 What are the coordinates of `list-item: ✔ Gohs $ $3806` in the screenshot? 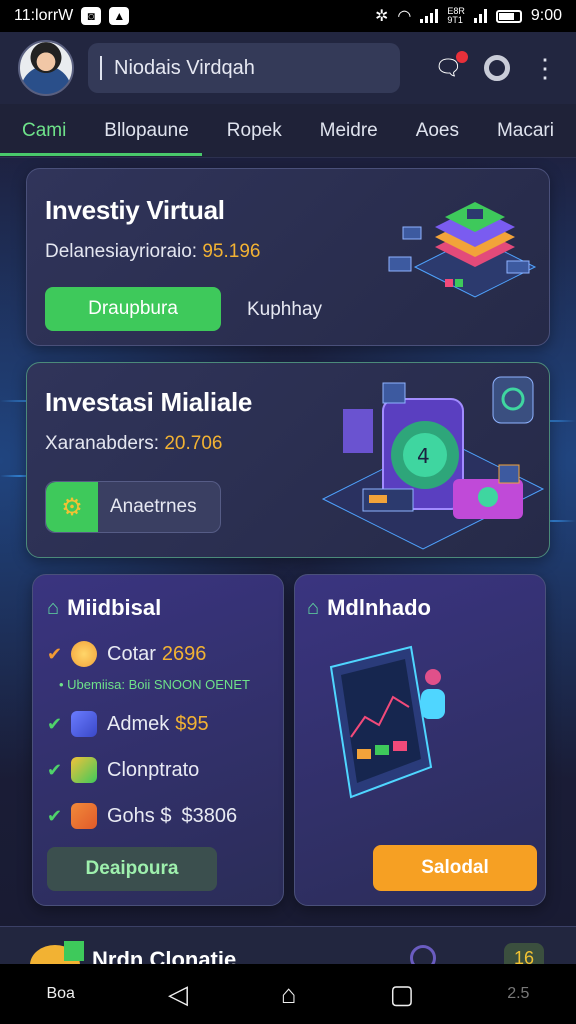 It's located at (142, 816).